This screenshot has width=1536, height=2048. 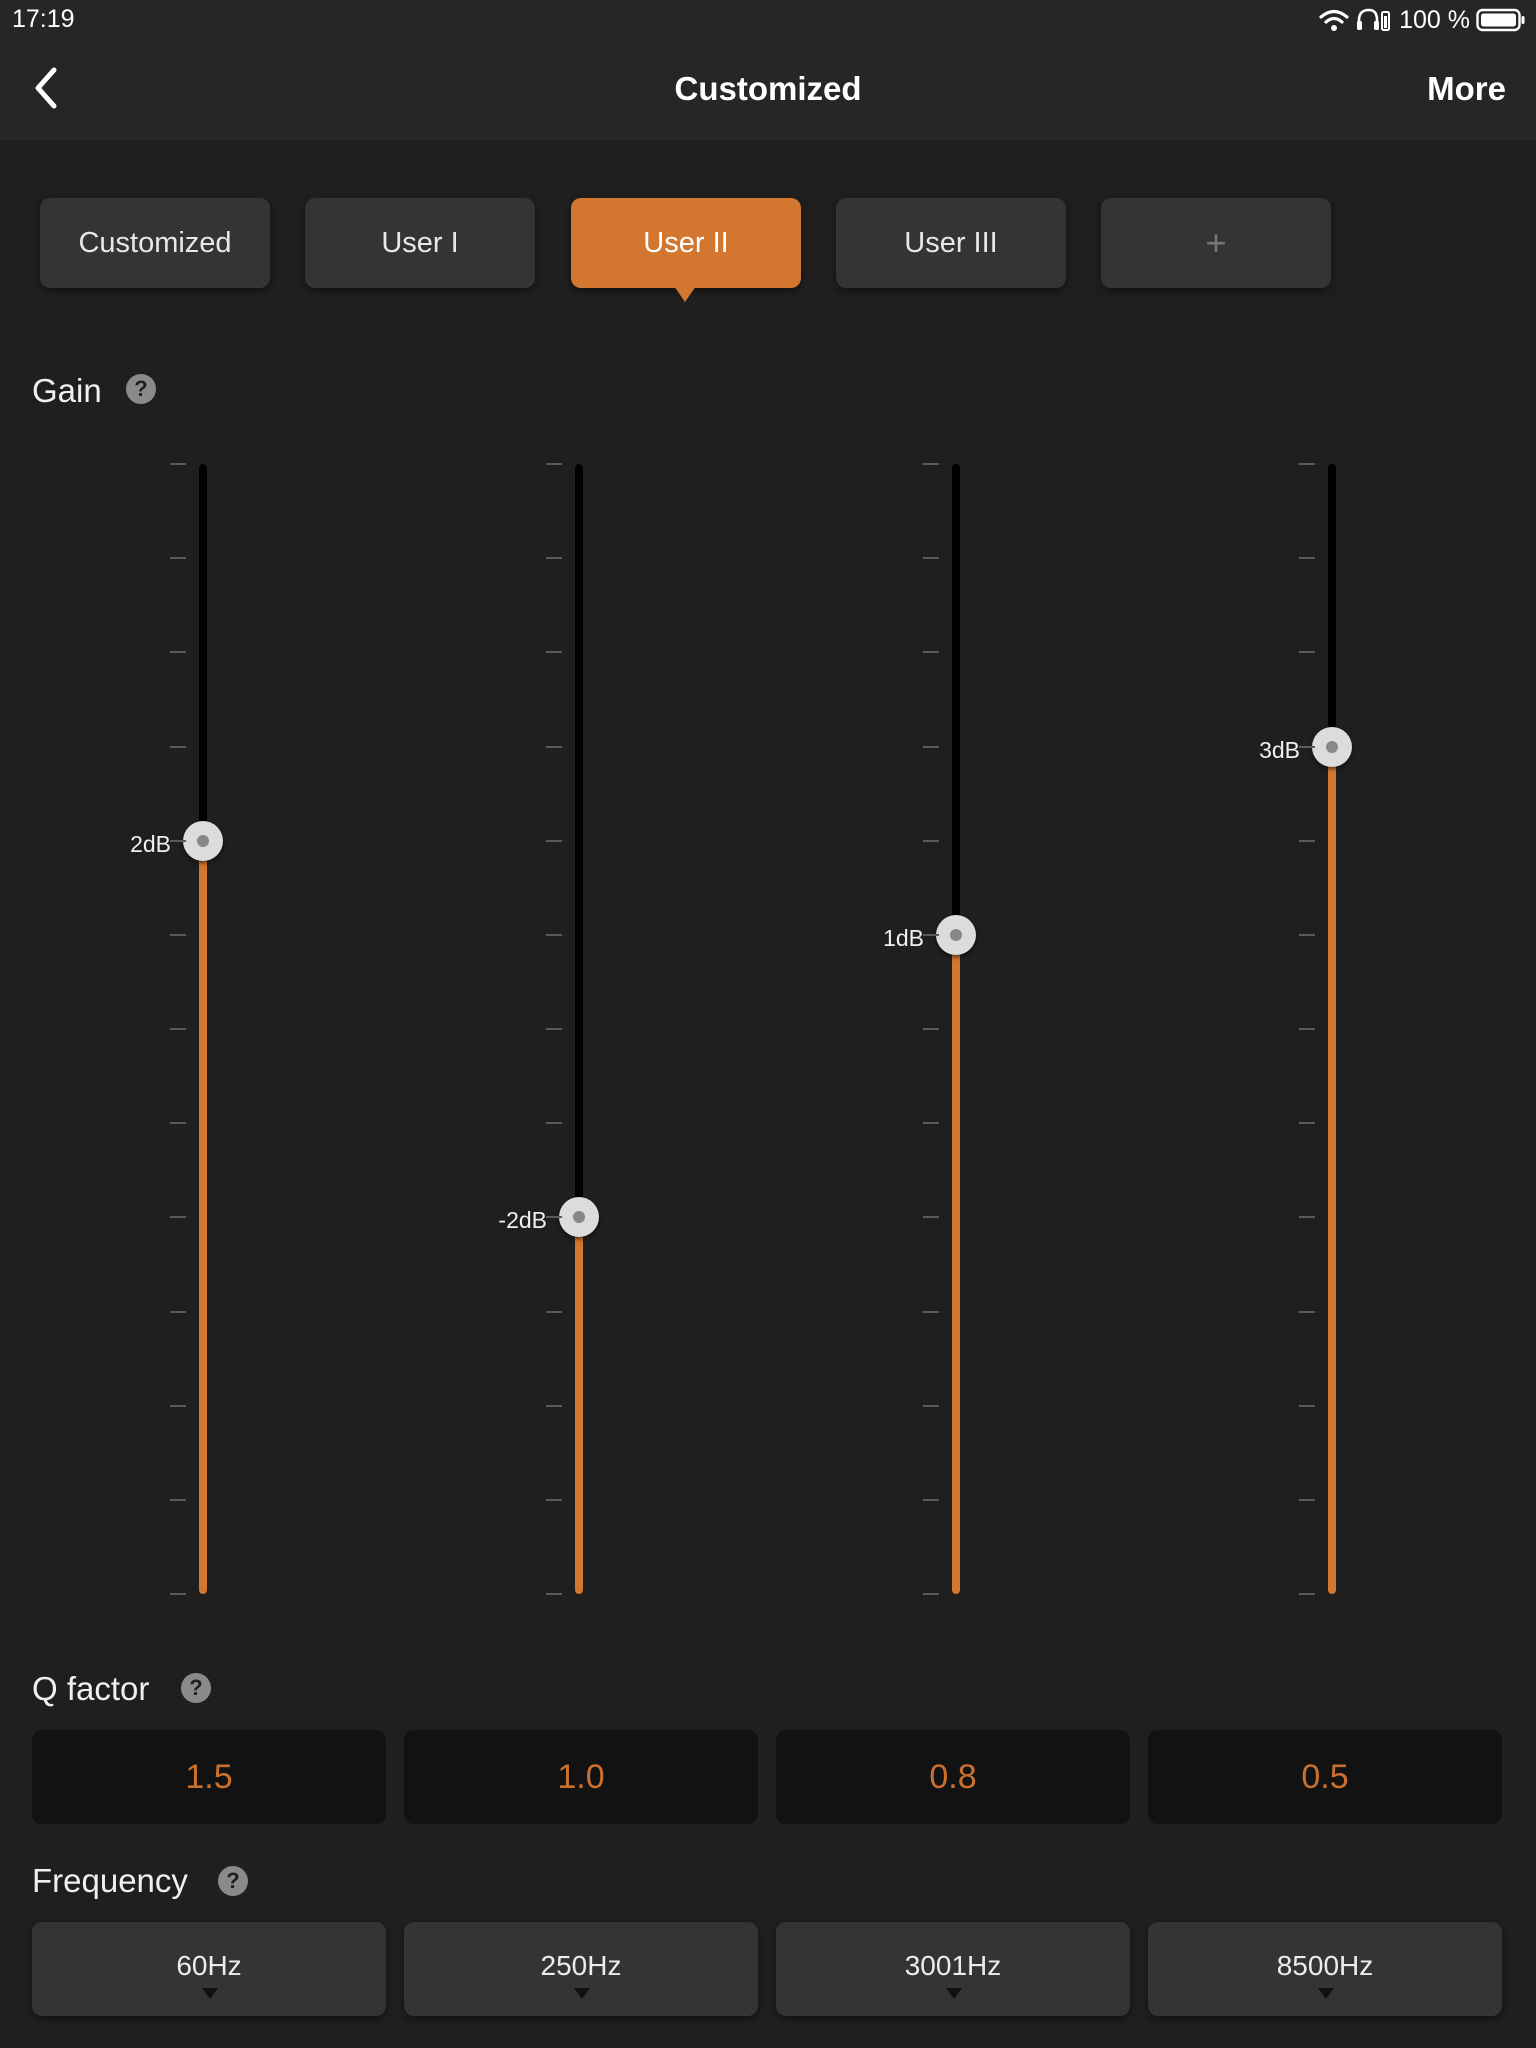 I want to click on gain-value-label: -2dB, so click(x=522, y=1220).